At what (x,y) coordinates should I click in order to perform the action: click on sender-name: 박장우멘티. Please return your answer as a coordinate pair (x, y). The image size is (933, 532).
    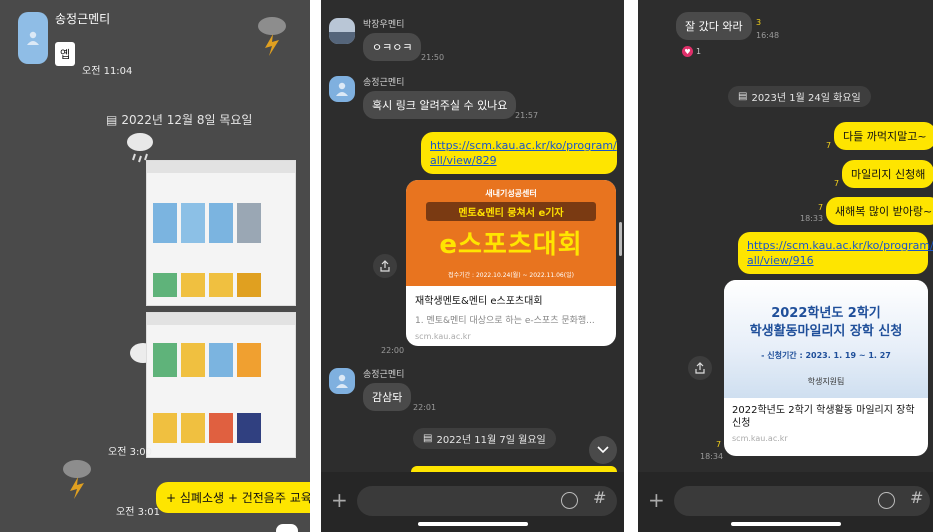
    Looking at the image, I should click on (384, 25).